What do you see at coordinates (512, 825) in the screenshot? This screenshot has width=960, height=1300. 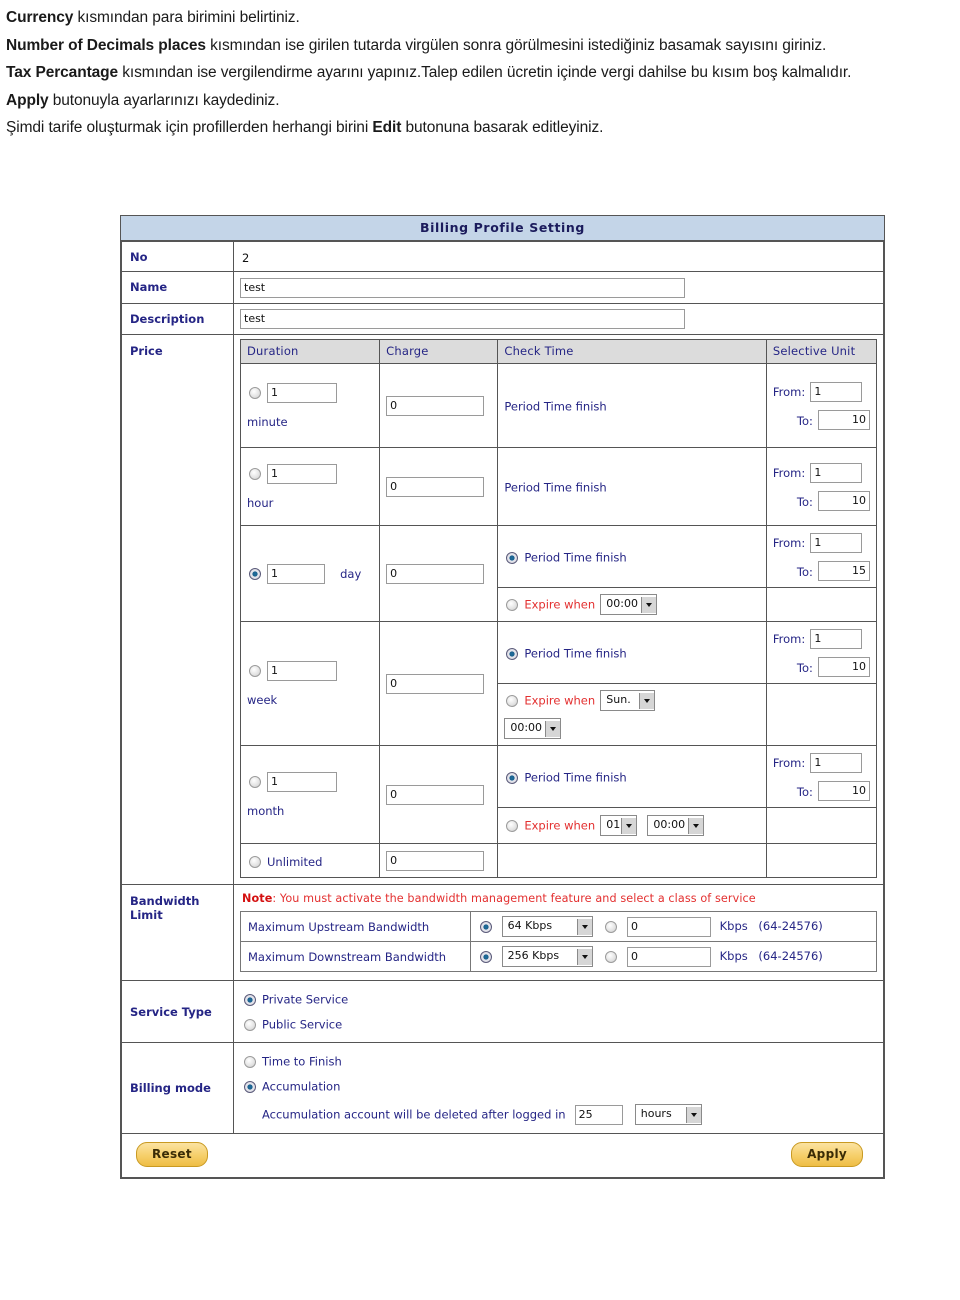 I see `expire-radio-month` at bounding box center [512, 825].